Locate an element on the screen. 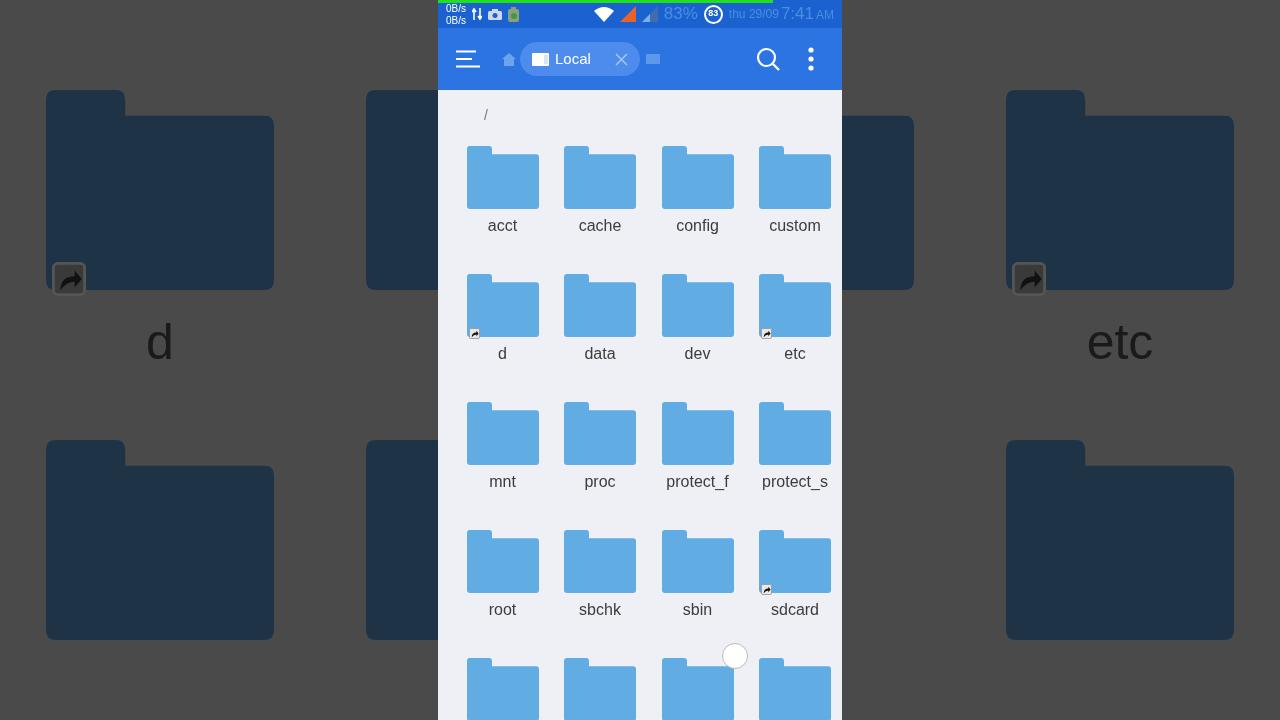 Image resolution: width=1280 pixels, height=720 pixels. current-path: / is located at coordinates (486, 115).